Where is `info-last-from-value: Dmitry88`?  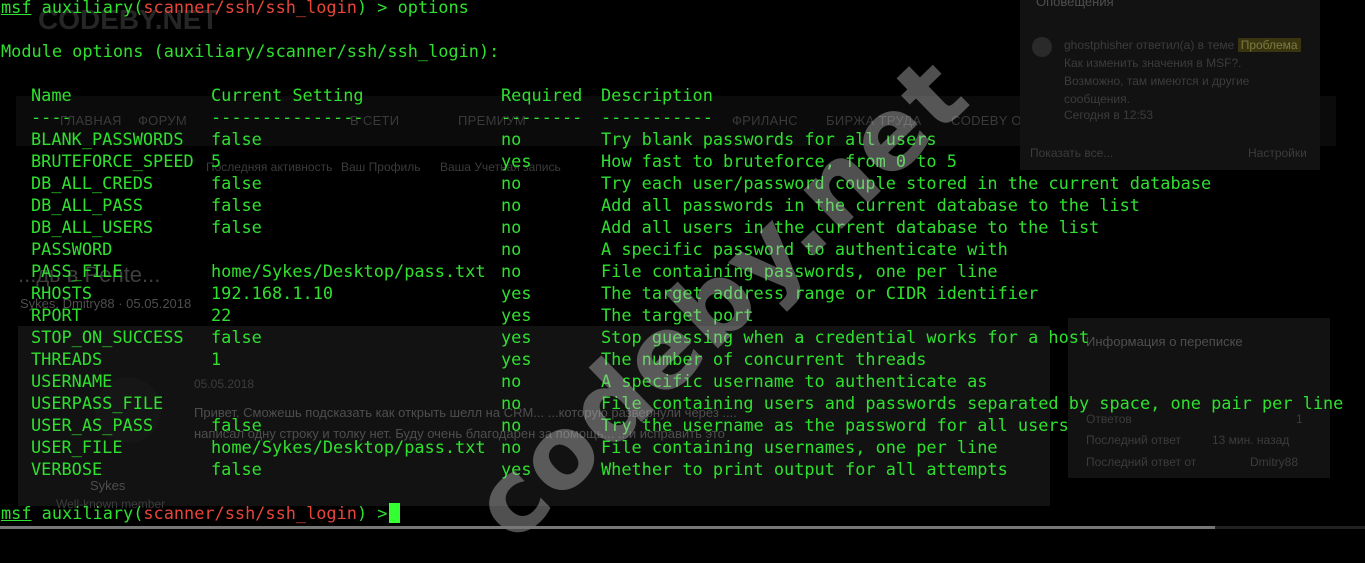 info-last-from-value: Dmitry88 is located at coordinates (1274, 462).